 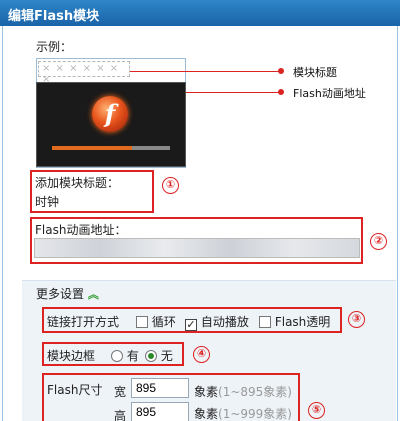 I want to click on marker-3: ③, so click(x=356, y=319).